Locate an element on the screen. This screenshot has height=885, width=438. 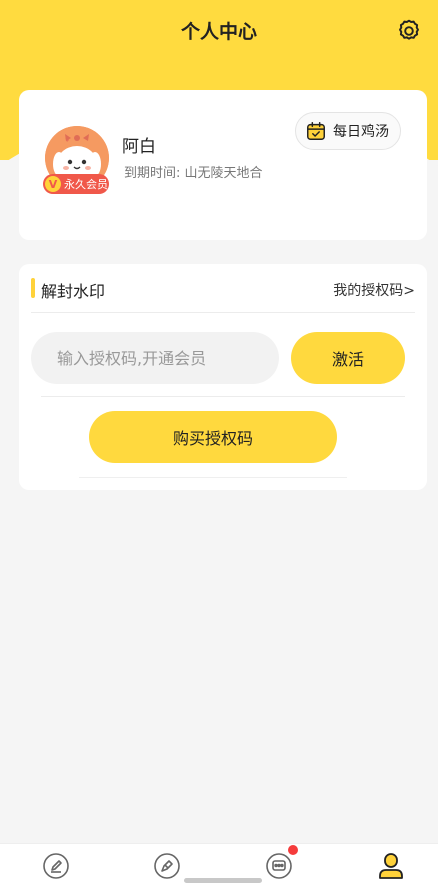
expire-time: 到期时间: 山无陵天地合 is located at coordinates (193, 173).